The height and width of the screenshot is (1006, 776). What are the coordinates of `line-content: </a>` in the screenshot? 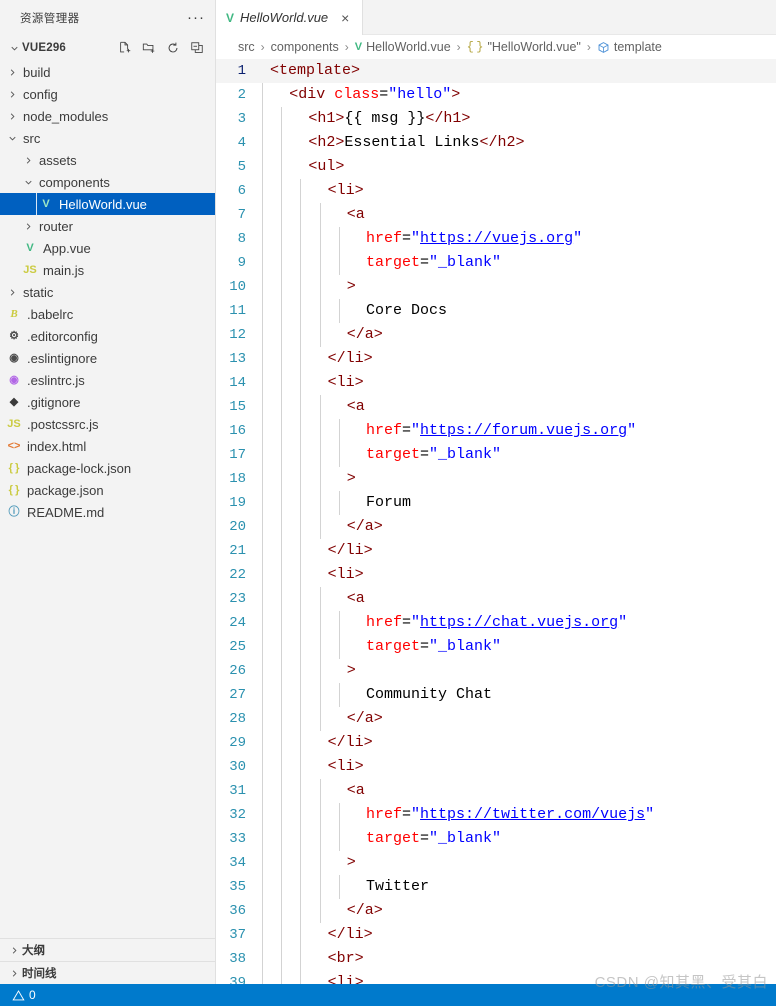 It's located at (519, 719).